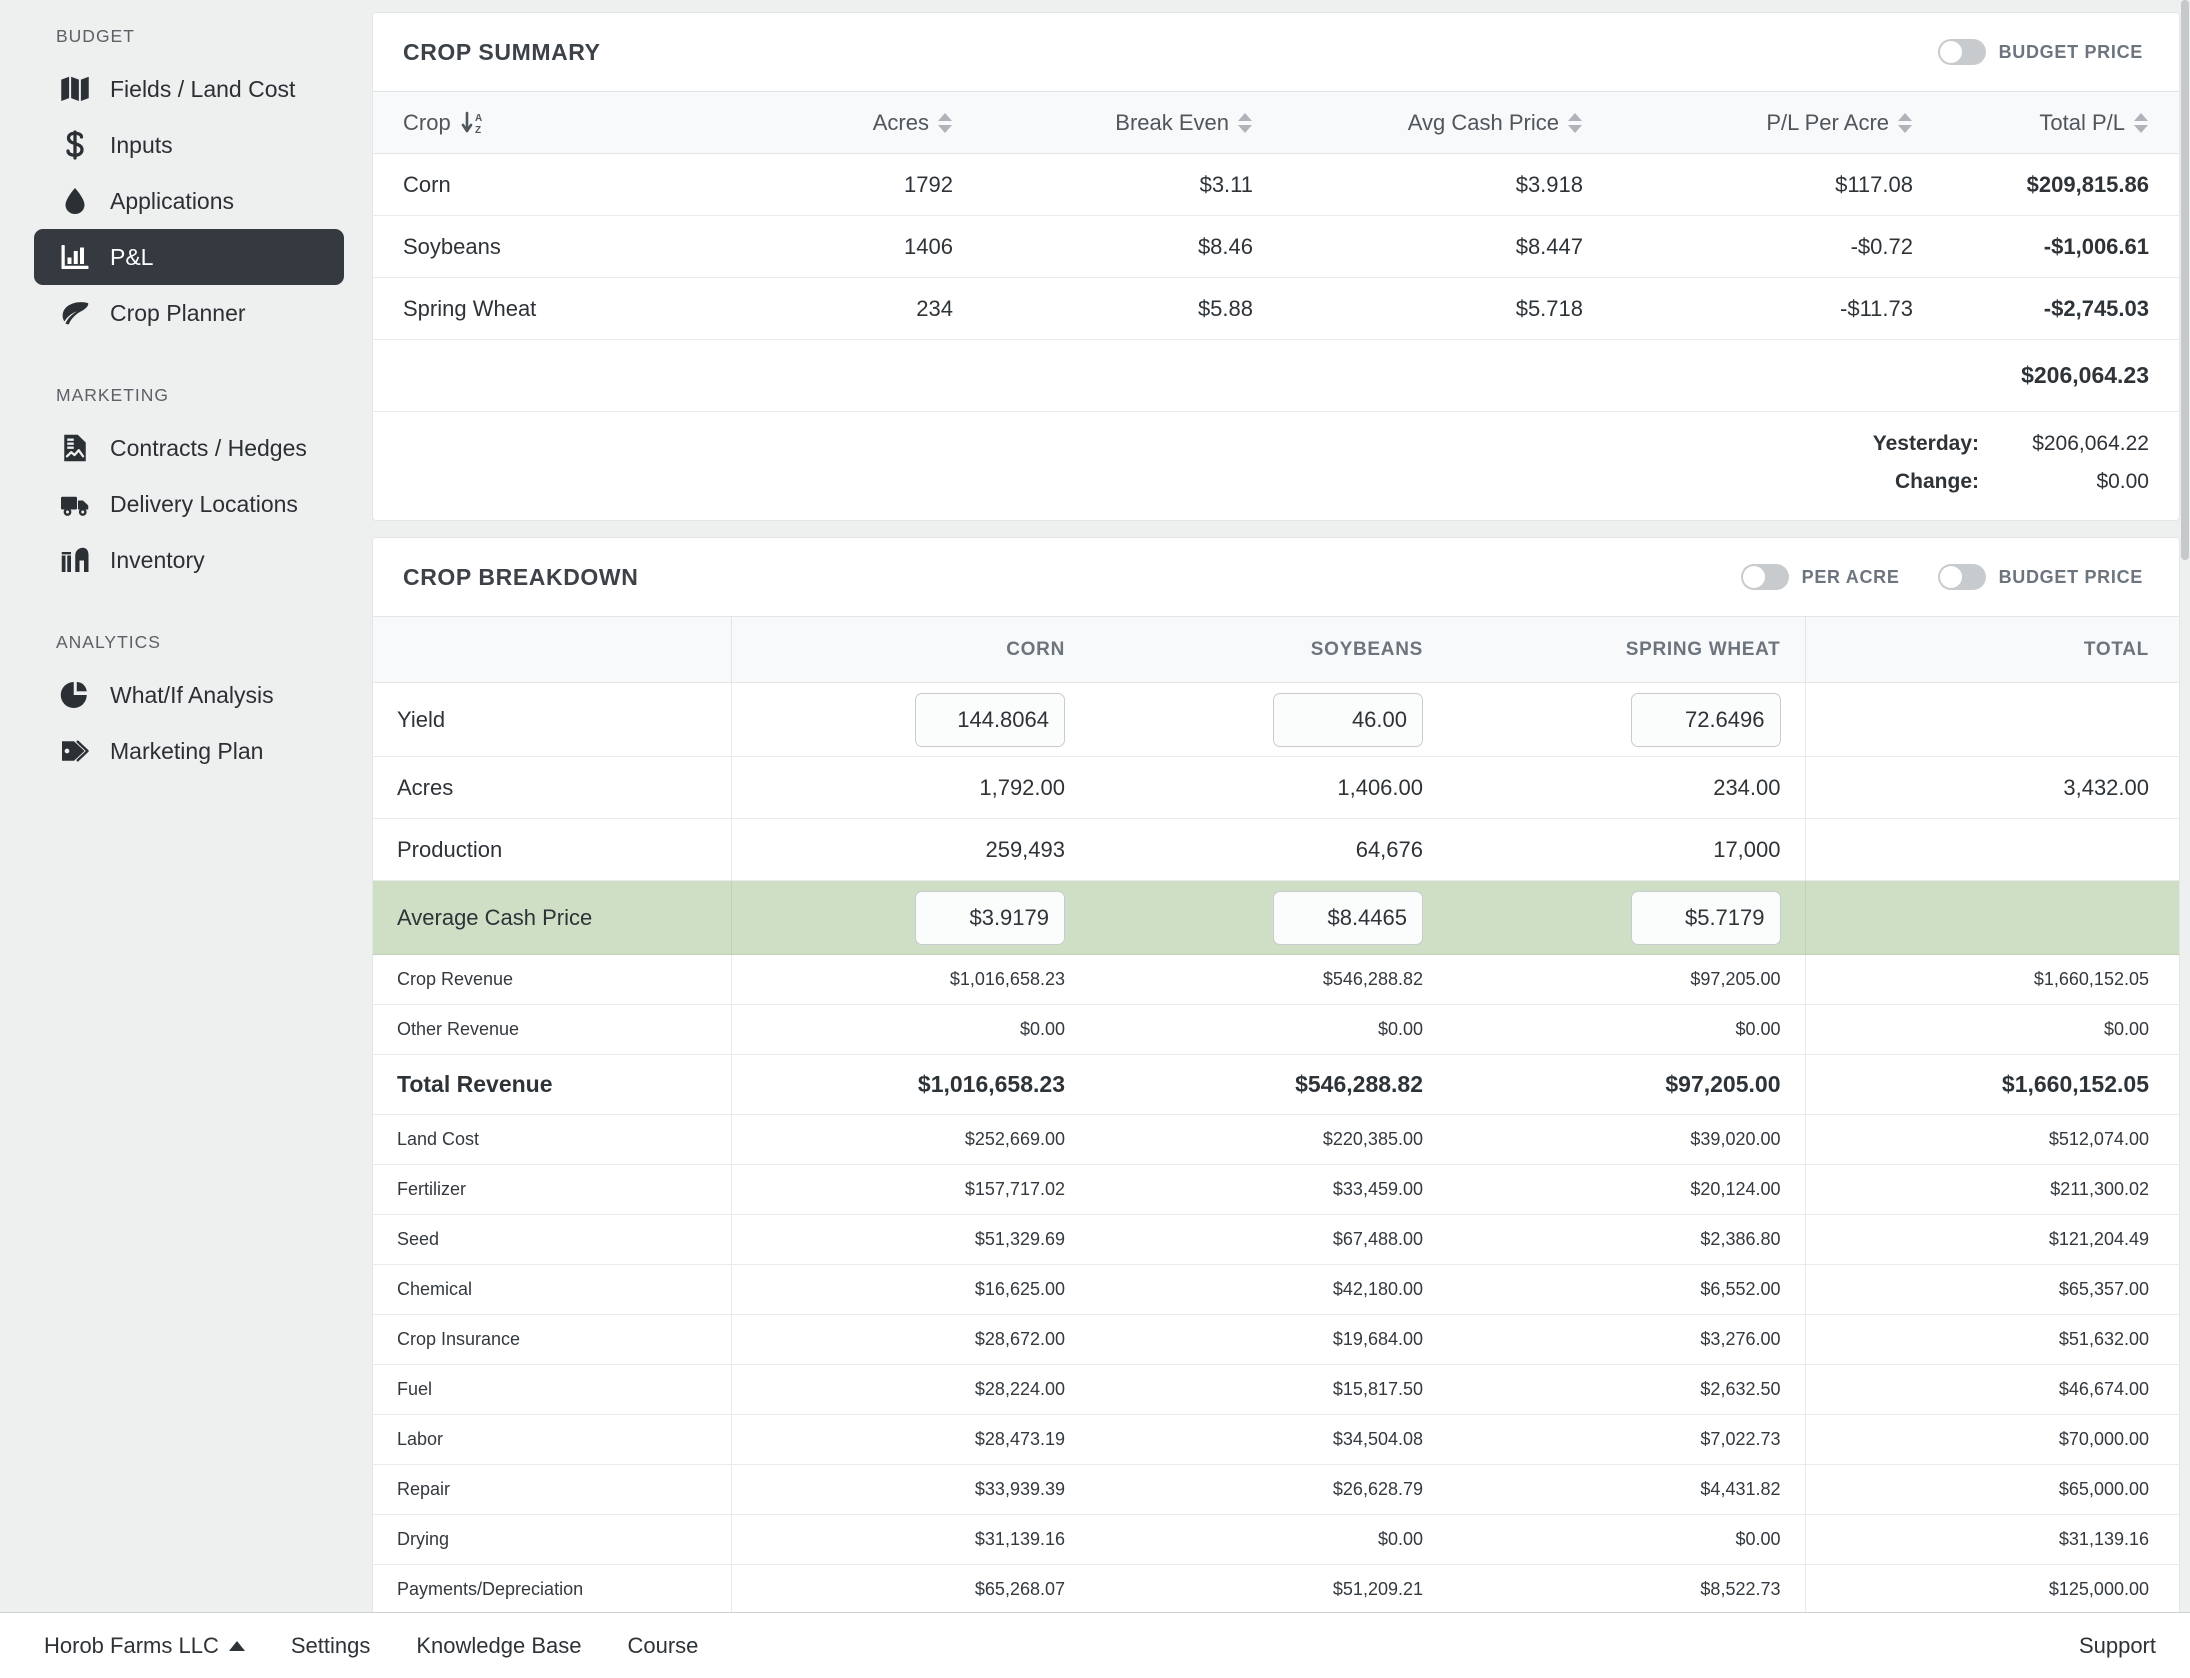 Image resolution: width=2190 pixels, height=1678 pixels. Describe the element at coordinates (189, 313) in the screenshot. I see `sidebar-item-crop-planner: Crop Planner` at that location.